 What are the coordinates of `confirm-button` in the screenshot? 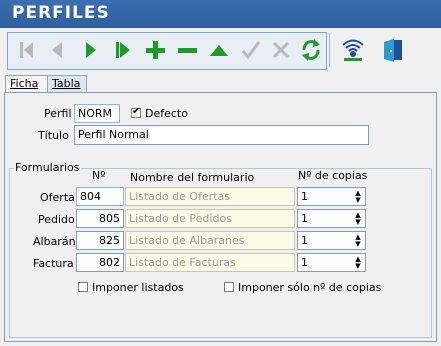 It's located at (251, 50).